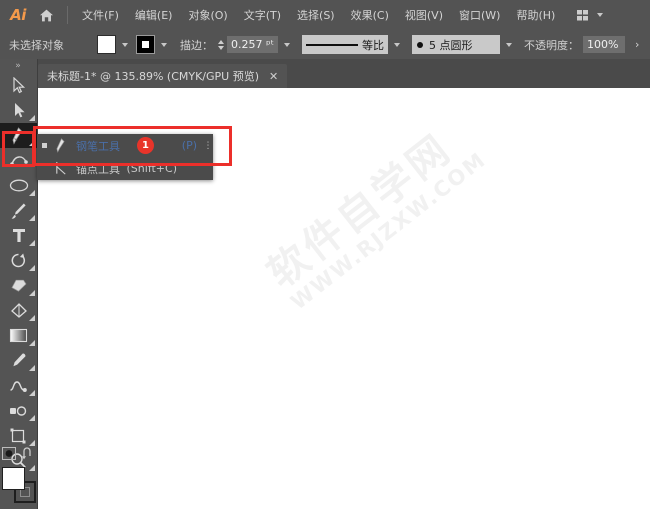 The width and height of the screenshot is (650, 509). What do you see at coordinates (603, 44) in the screenshot?
I see `opacity-input: 100%` at bounding box center [603, 44].